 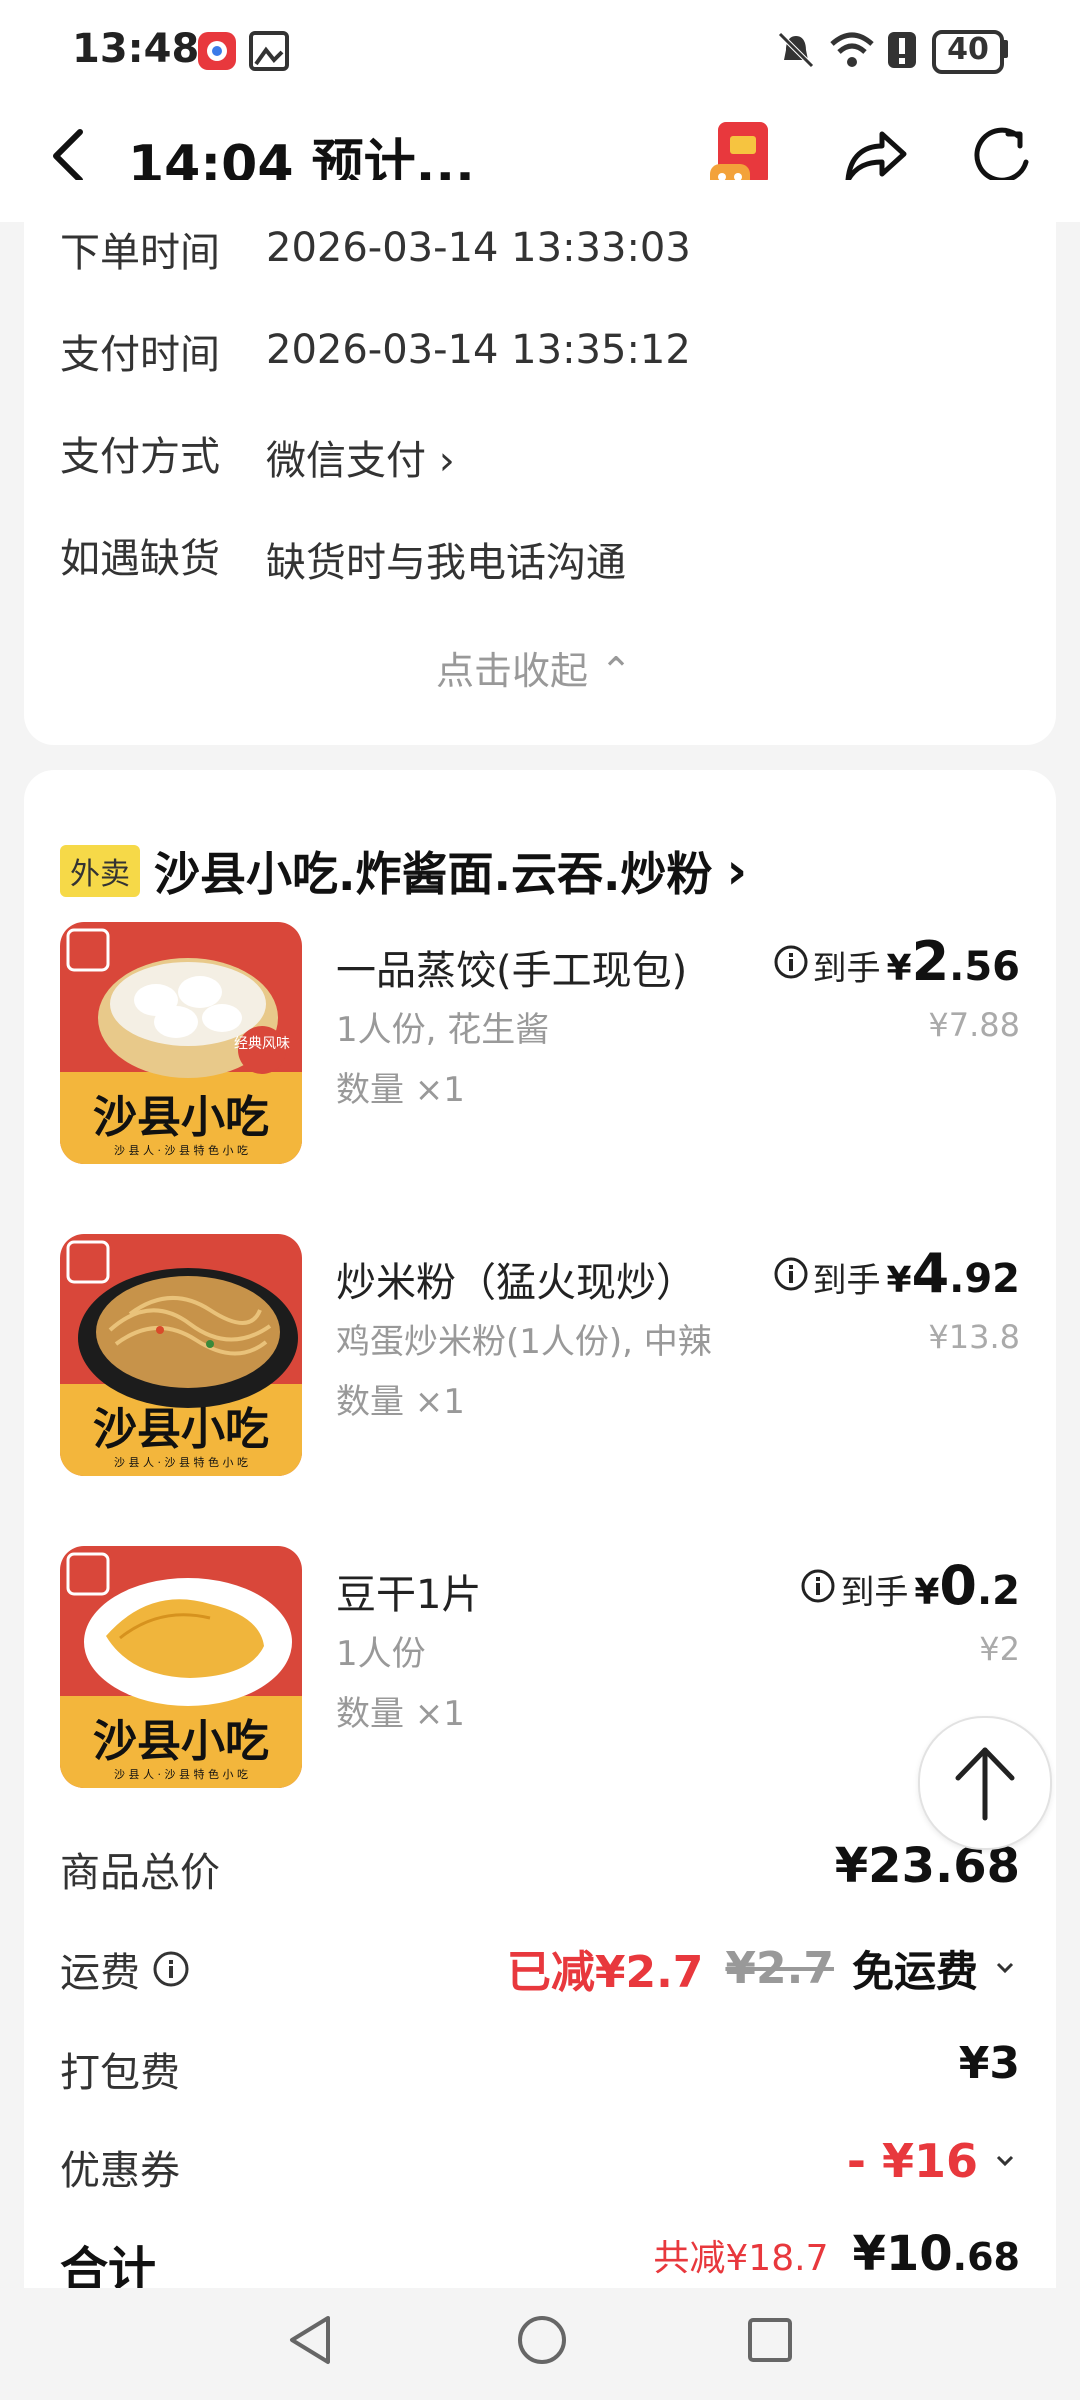 What do you see at coordinates (534, 667) in the screenshot?
I see `collapse-button: 点击收起 ⌃` at bounding box center [534, 667].